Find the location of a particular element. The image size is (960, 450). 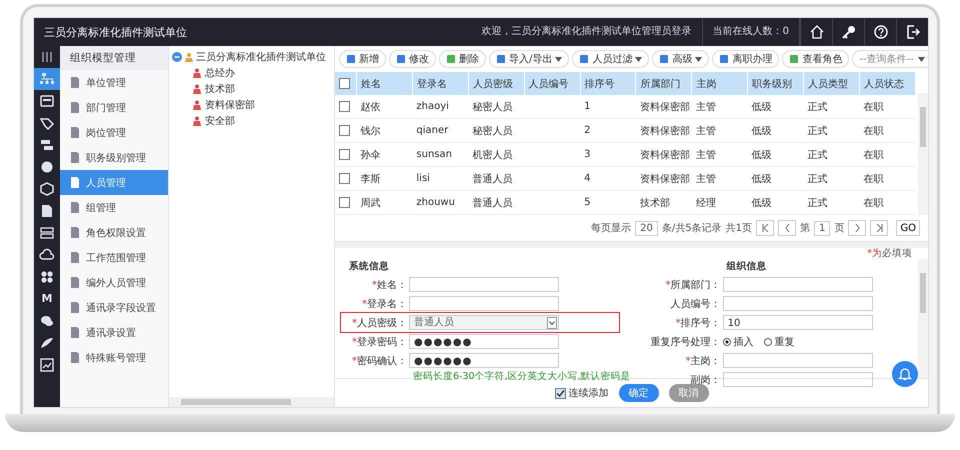

sidebar-item: 岗位管理 is located at coordinates (114, 132).